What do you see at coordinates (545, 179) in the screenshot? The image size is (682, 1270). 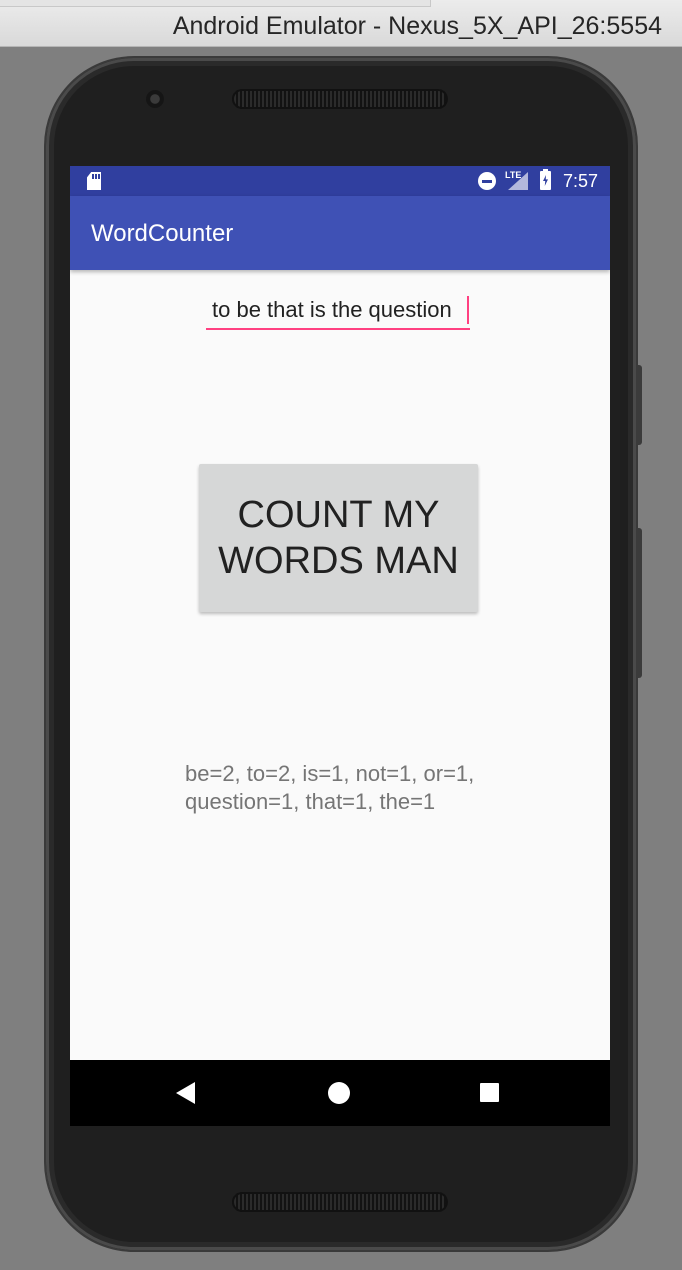 I see `battery-charging-icon` at bounding box center [545, 179].